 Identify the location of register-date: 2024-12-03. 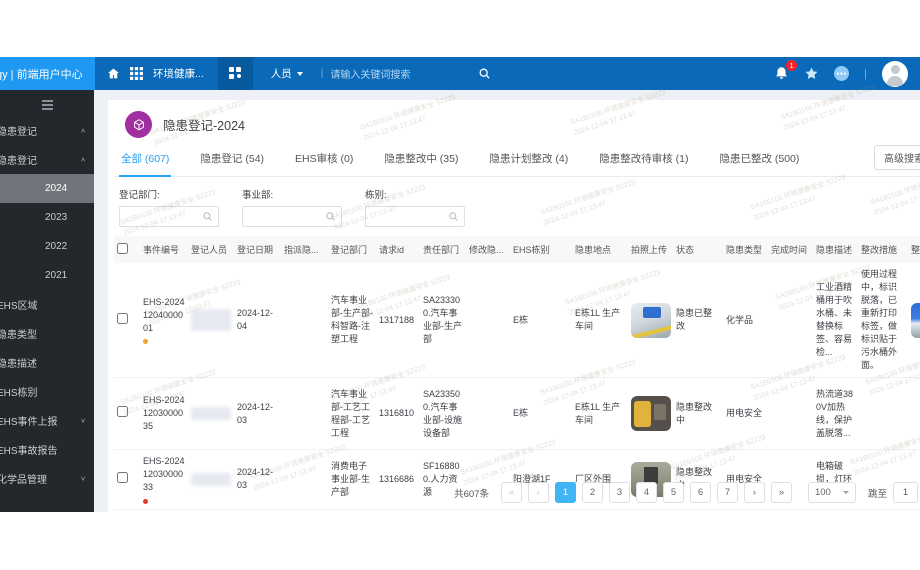
(257, 414).